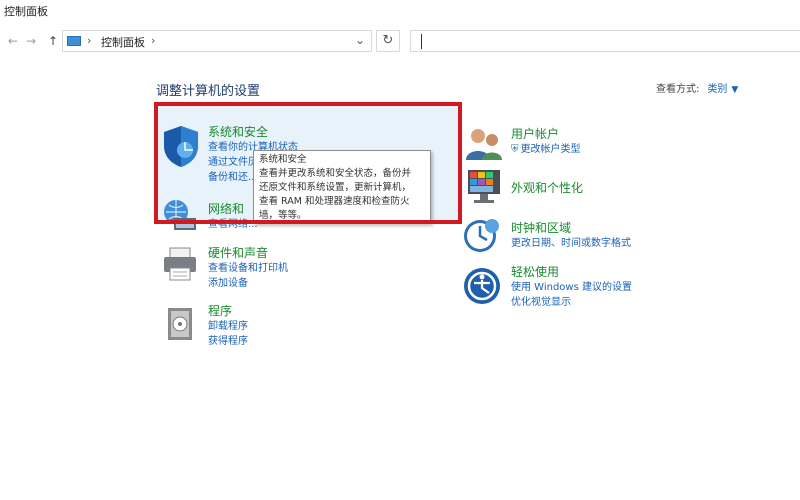 The image size is (800, 500). Describe the element at coordinates (248, 252) in the screenshot. I see `category-title: 硬件和声音` at that location.